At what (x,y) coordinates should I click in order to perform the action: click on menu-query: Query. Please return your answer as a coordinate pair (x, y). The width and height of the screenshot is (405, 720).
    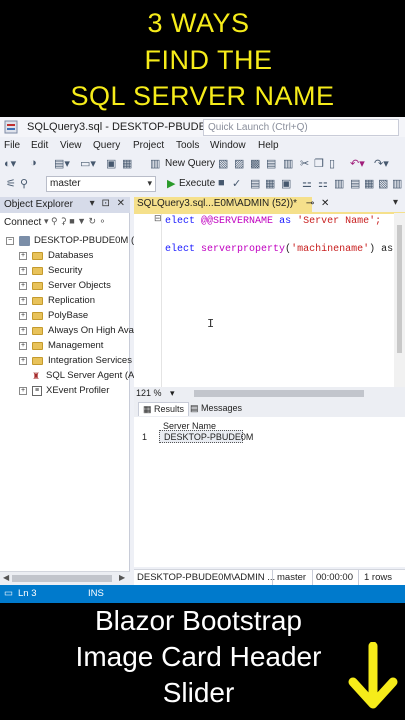
    Looking at the image, I should click on (106, 145).